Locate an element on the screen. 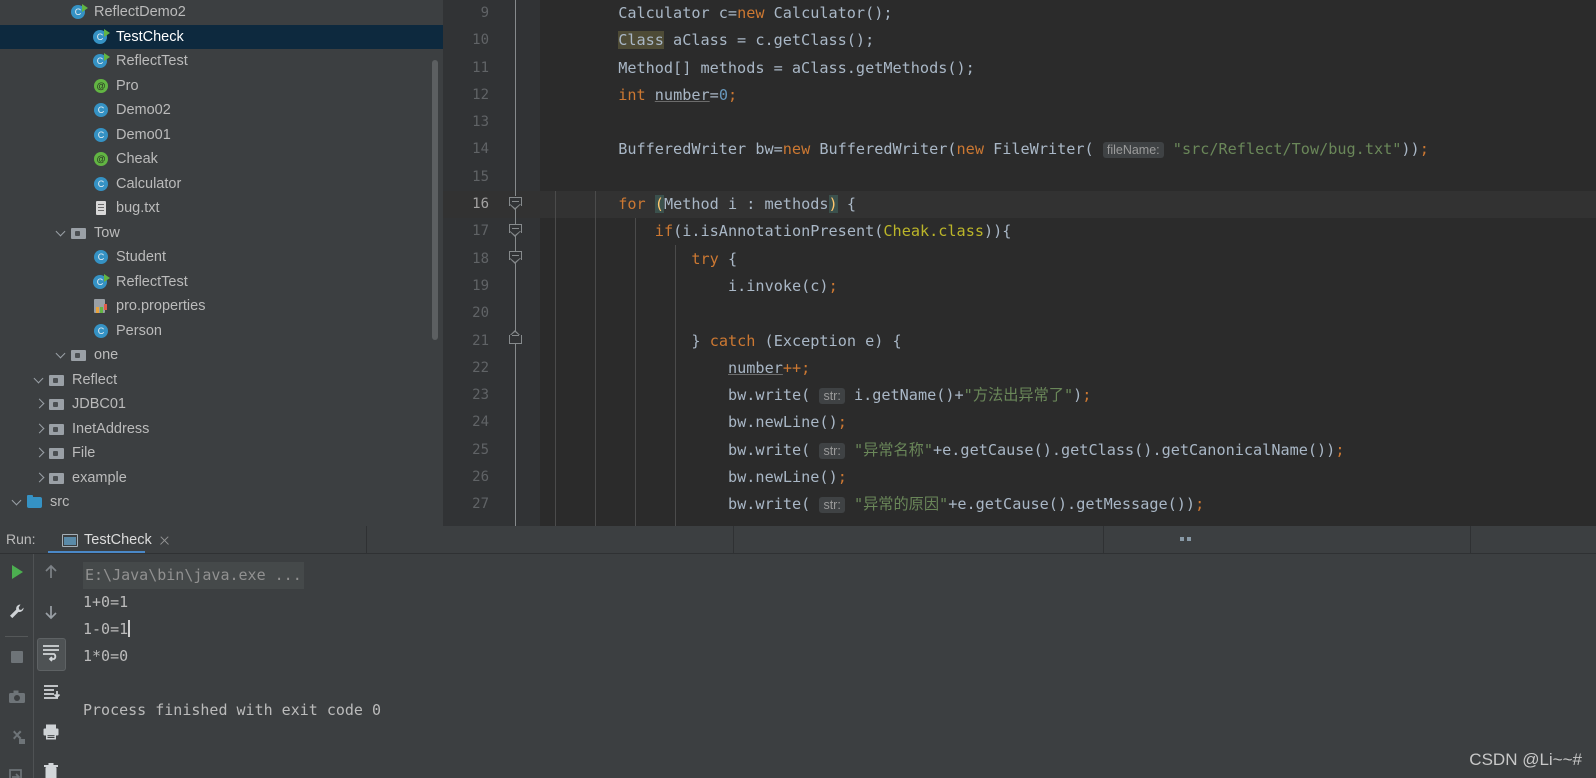 Image resolution: width=1596 pixels, height=778 pixels. export-button is located at coordinates (16, 768).